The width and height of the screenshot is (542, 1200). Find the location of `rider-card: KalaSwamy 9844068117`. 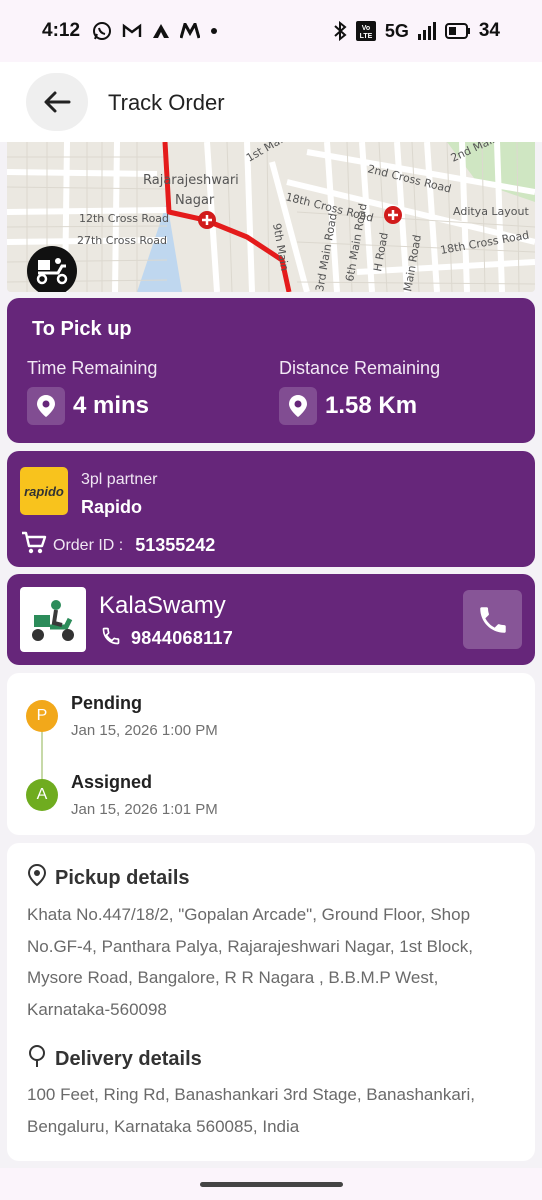

rider-card: KalaSwamy 9844068117 is located at coordinates (271, 619).